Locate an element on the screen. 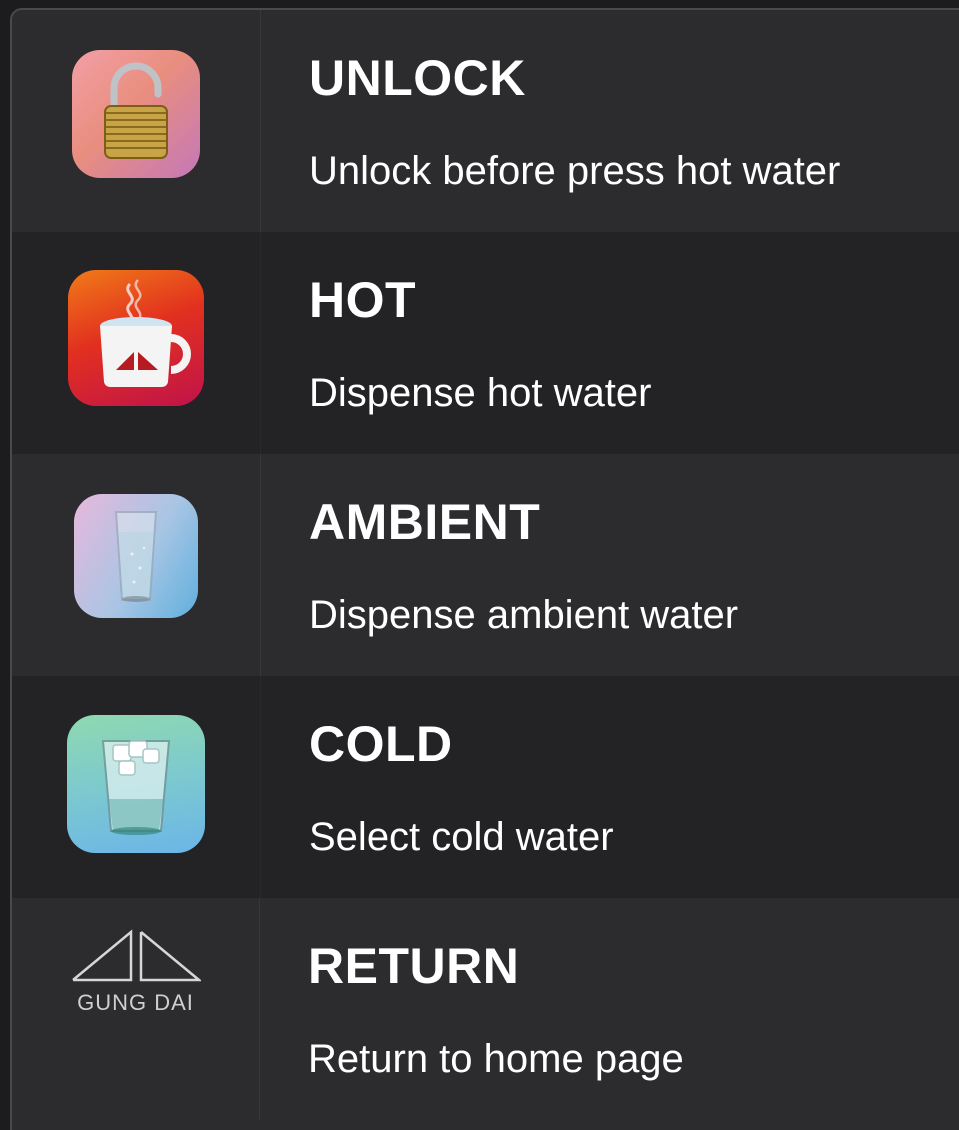 Image resolution: width=959 pixels, height=1130 pixels. item-title: RETURN is located at coordinates (414, 966).